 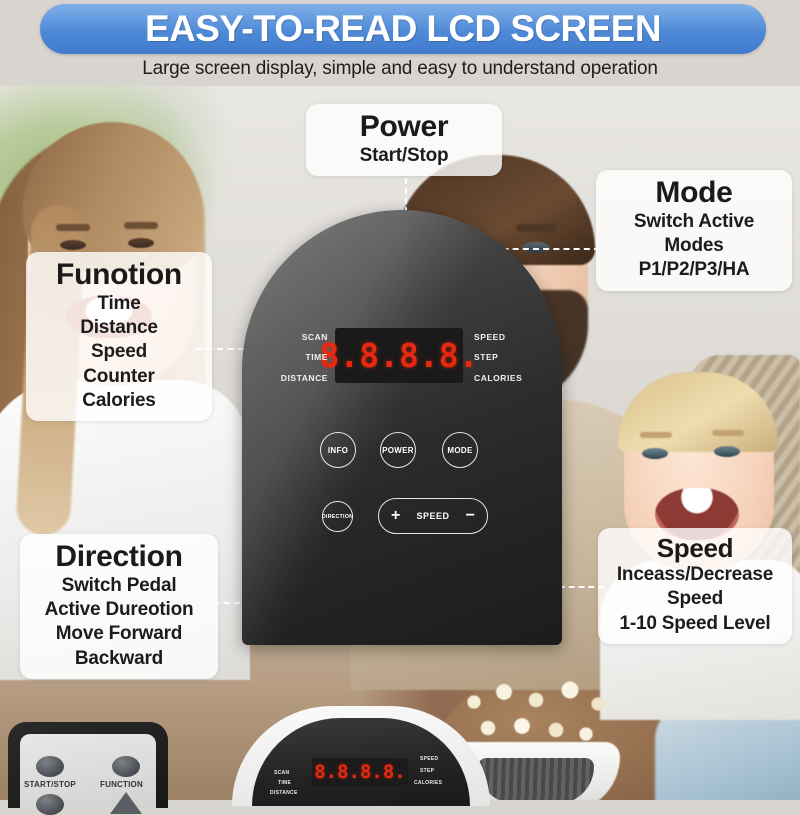 I want to click on callout-direction-line-0: Switch Pedal, so click(x=119, y=585).